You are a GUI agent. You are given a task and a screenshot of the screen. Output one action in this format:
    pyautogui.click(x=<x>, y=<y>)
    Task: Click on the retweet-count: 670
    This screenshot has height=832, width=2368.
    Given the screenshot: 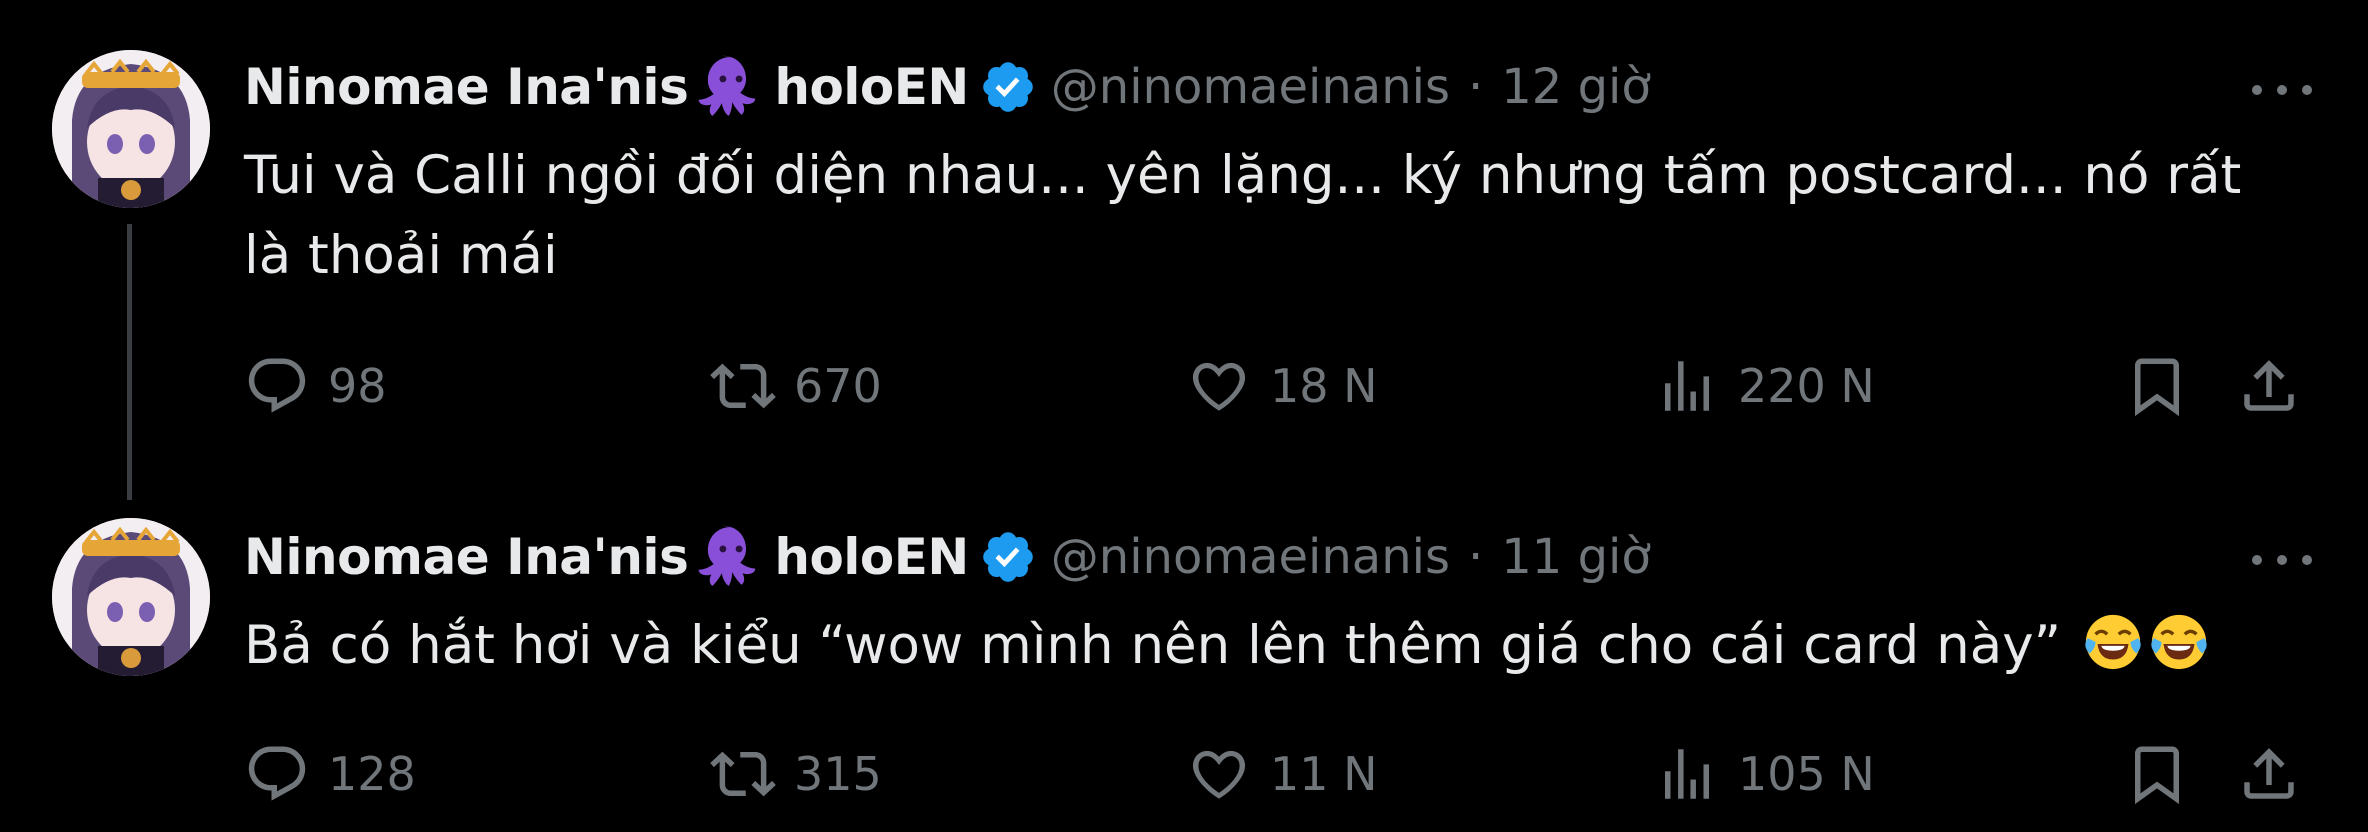 What is the action you would take?
    pyautogui.click(x=838, y=386)
    